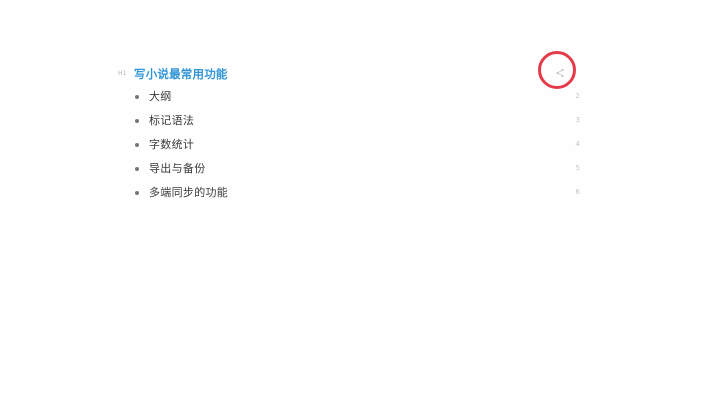 The width and height of the screenshot is (720, 401). Describe the element at coordinates (353, 170) in the screenshot. I see `list-item: 导出与备份 5` at that location.